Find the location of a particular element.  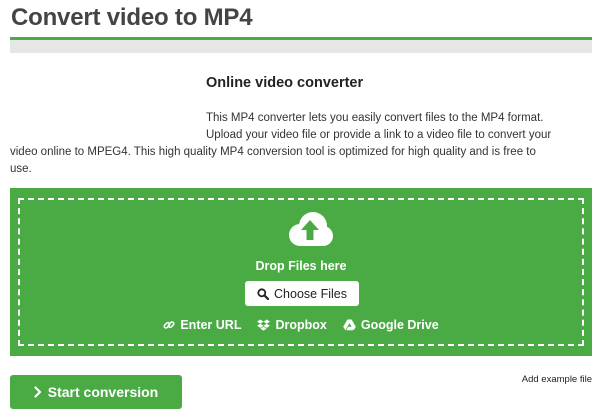

dropbox-link: Dropbox is located at coordinates (292, 325).